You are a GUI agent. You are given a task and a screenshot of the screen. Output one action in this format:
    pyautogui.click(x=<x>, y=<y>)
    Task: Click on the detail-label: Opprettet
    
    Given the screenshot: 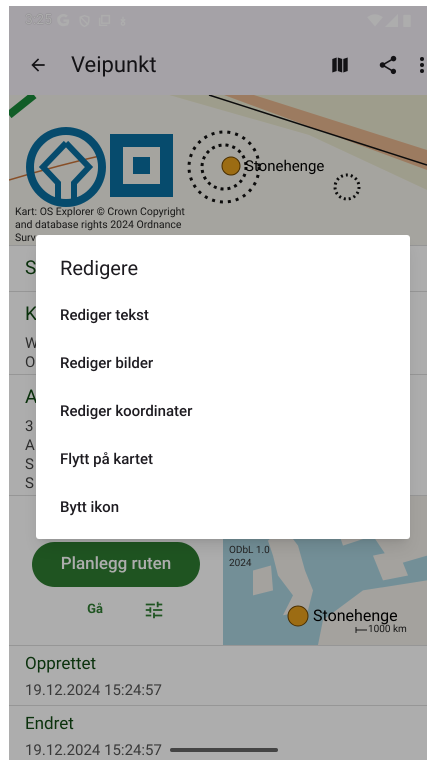 What is the action you would take?
    pyautogui.click(x=60, y=664)
    